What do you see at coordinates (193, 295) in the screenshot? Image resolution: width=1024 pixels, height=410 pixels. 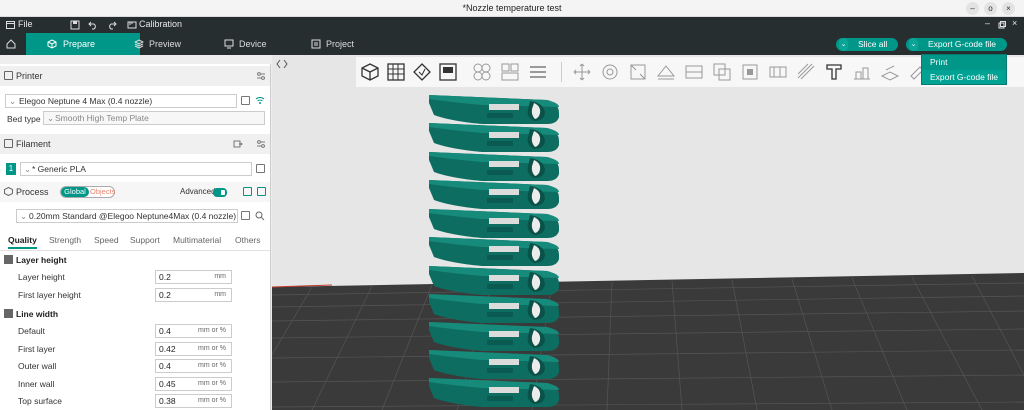 I see `first-layer-height-input: 0.2 mm` at bounding box center [193, 295].